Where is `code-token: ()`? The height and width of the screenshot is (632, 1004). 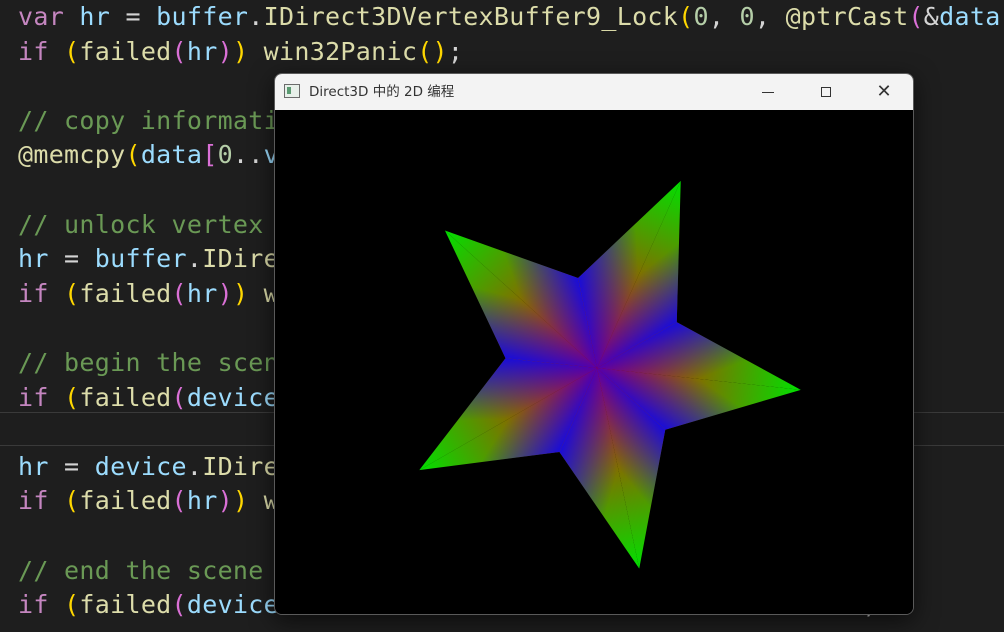
code-token: () is located at coordinates (432, 51).